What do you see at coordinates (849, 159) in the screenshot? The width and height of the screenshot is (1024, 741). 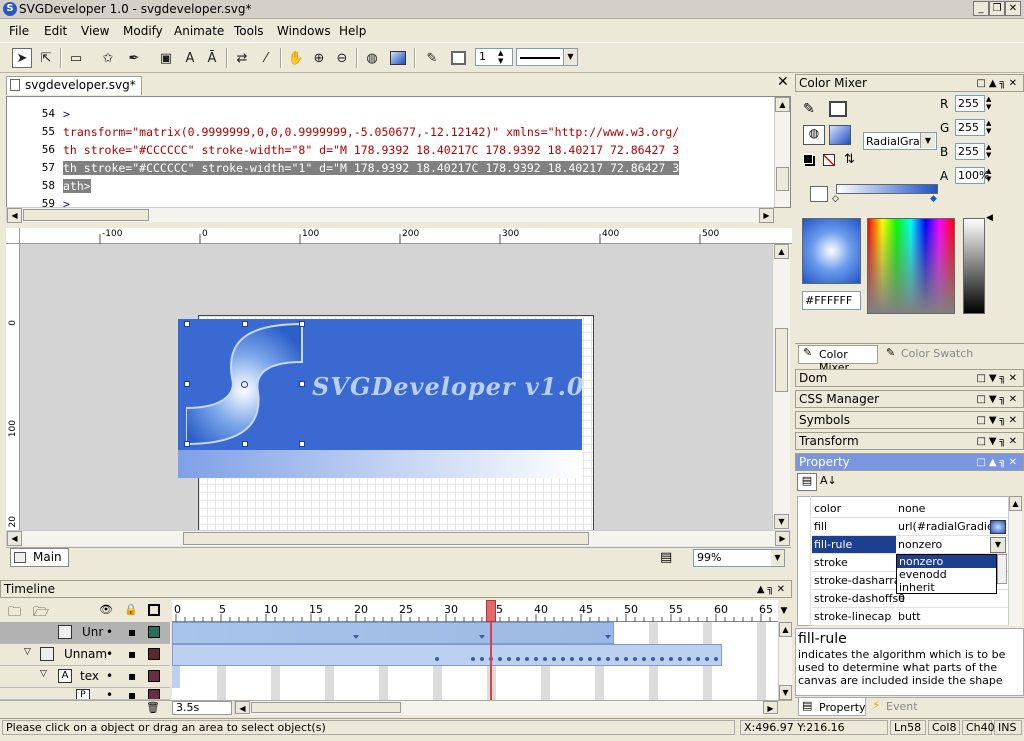 I see `swap-colors-icon: ⇅` at bounding box center [849, 159].